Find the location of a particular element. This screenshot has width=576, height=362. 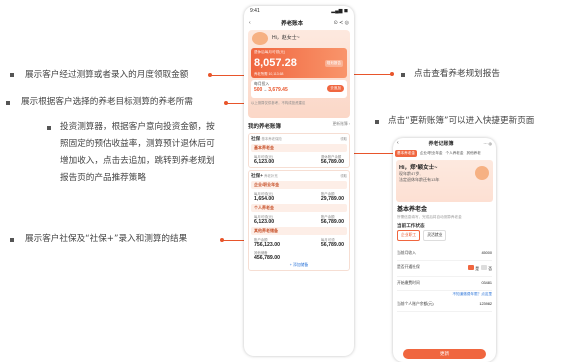

nav-bar: ‹ 养老账本 ⊙ ≺ ◎ is located at coordinates (299, 23).